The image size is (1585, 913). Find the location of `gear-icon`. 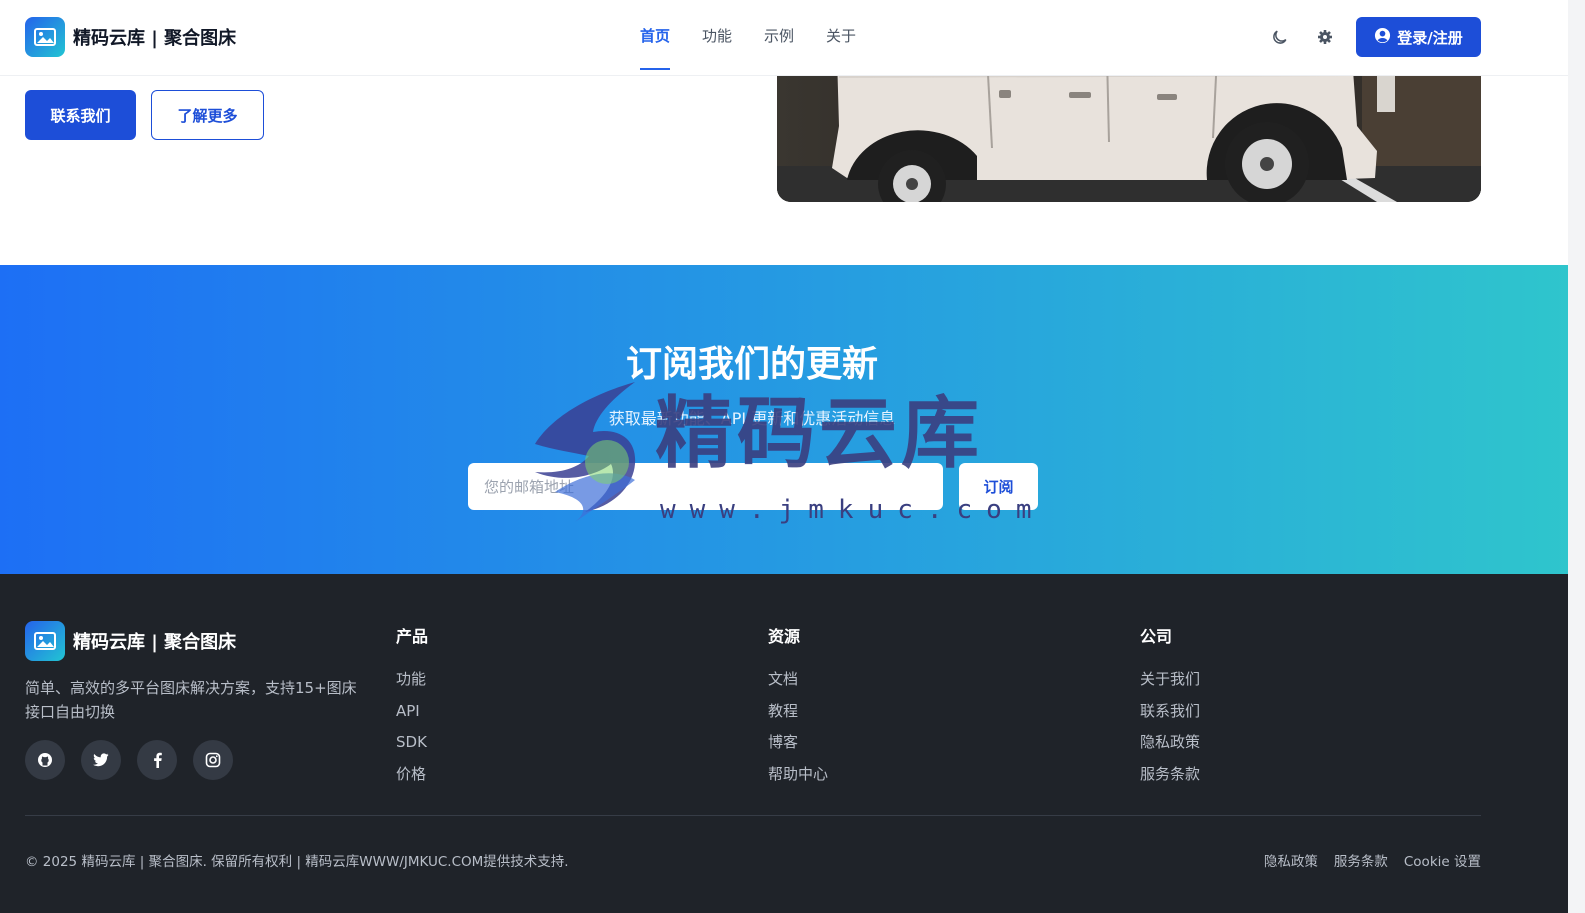

gear-icon is located at coordinates (1325, 37).